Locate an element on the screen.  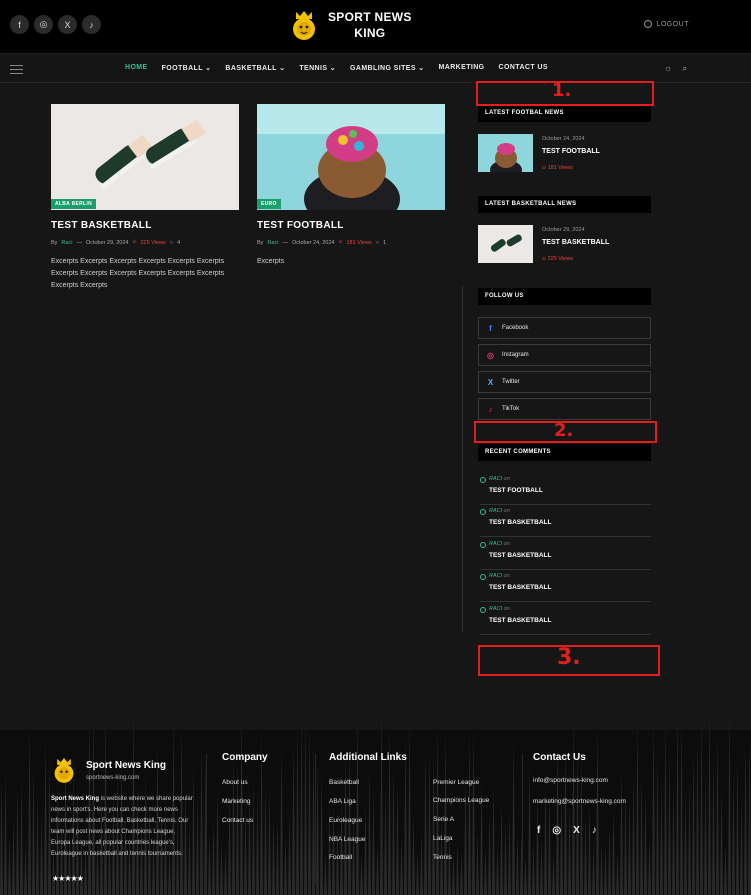
footer-socials: f ◎ X ♪ is located at coordinates (567, 830).